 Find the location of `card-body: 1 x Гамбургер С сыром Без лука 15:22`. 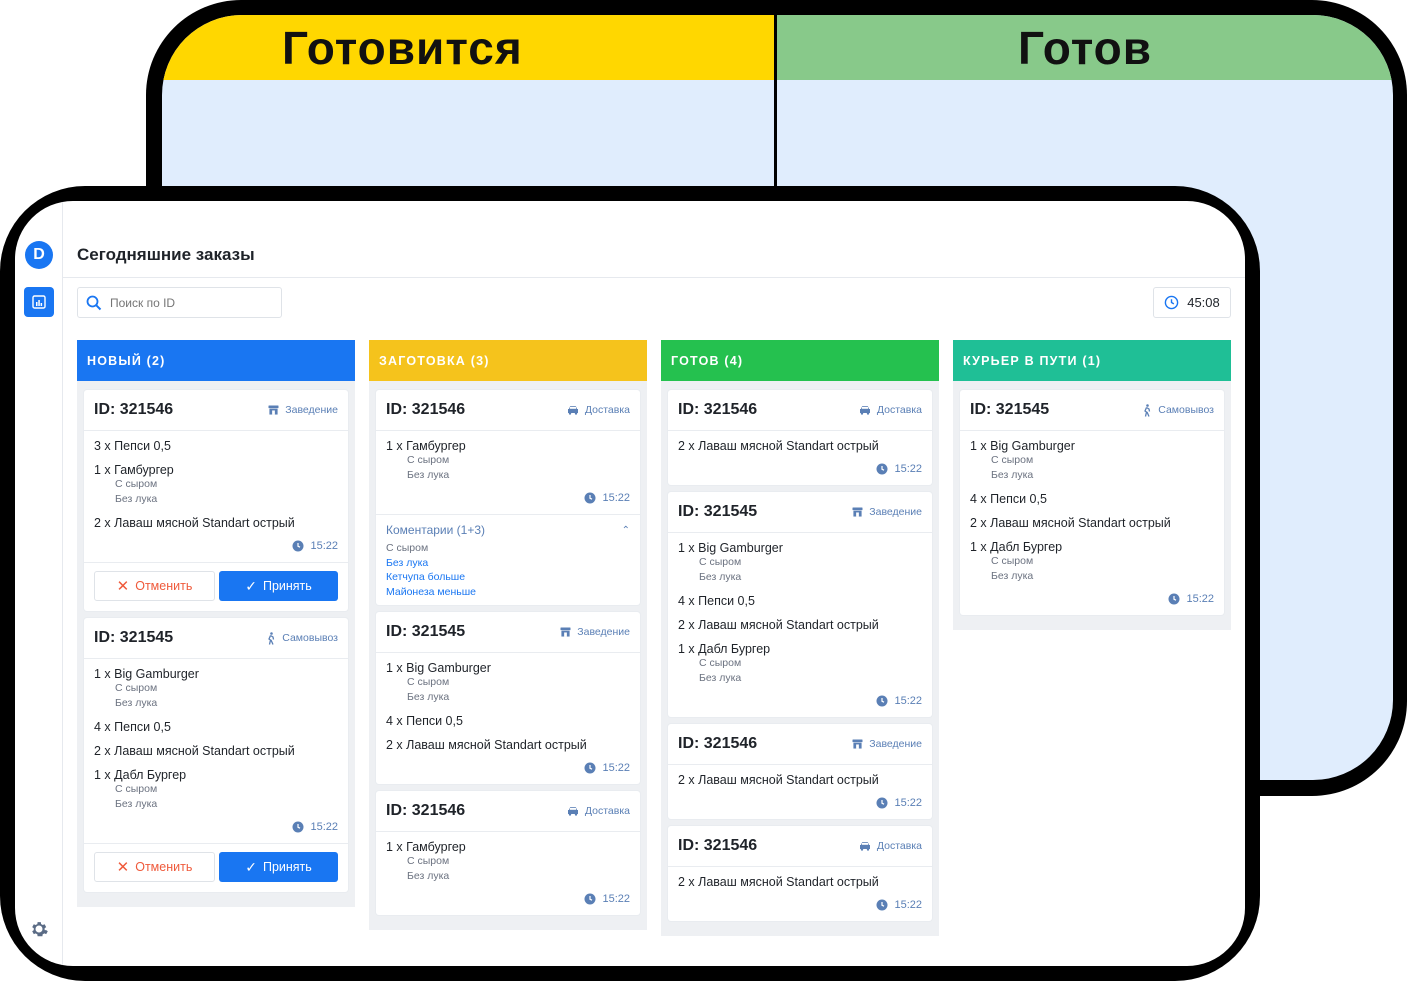

card-body: 1 x Гамбургер С сыром Без лука 15:22 is located at coordinates (508, 873).